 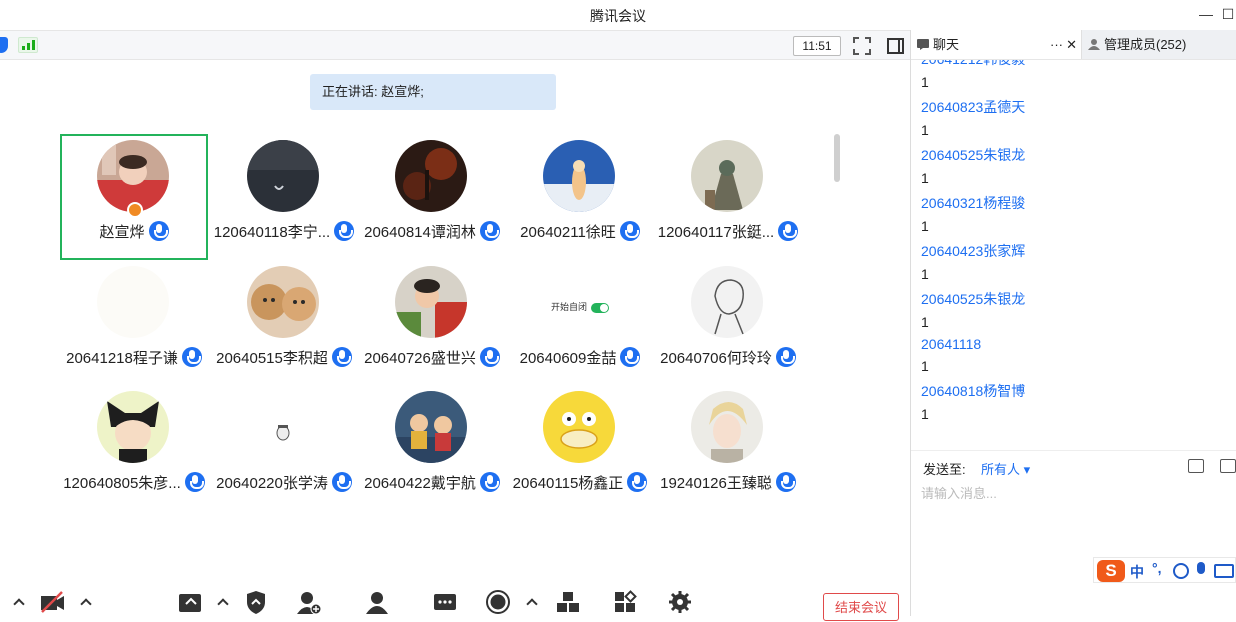 I want to click on video-off-icon, so click(x=53, y=602).